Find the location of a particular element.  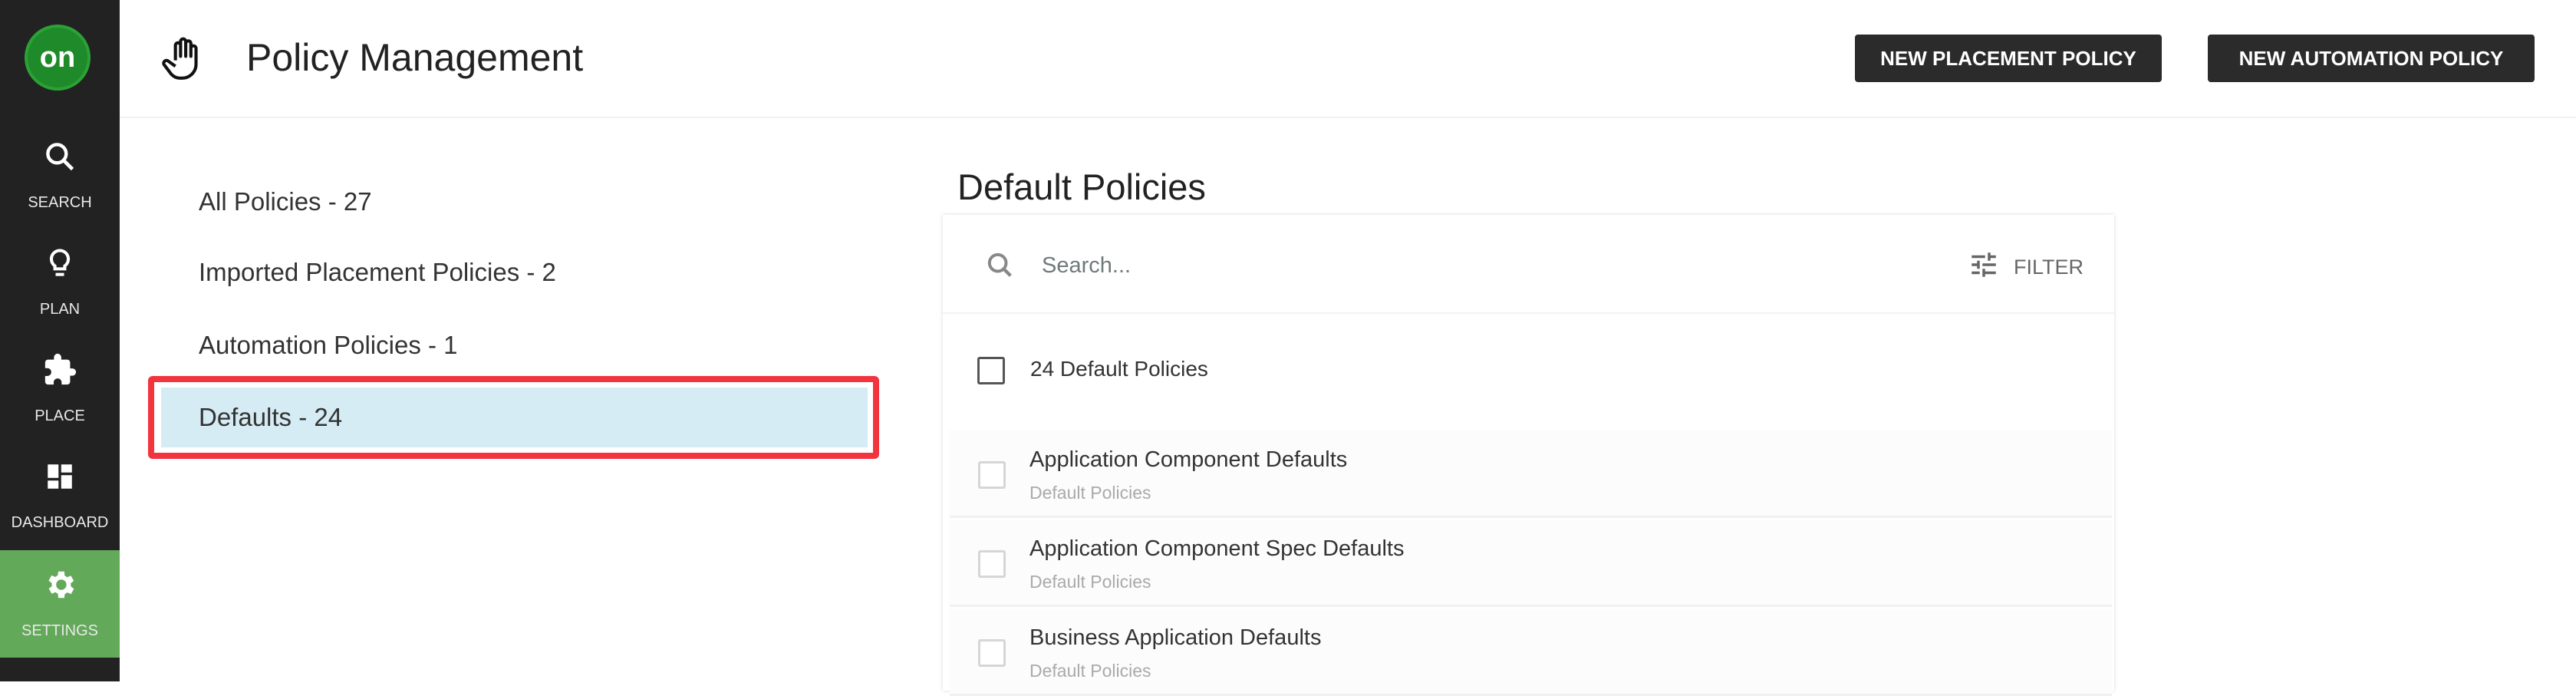

policy-title: Business Application Defaults is located at coordinates (1175, 637).